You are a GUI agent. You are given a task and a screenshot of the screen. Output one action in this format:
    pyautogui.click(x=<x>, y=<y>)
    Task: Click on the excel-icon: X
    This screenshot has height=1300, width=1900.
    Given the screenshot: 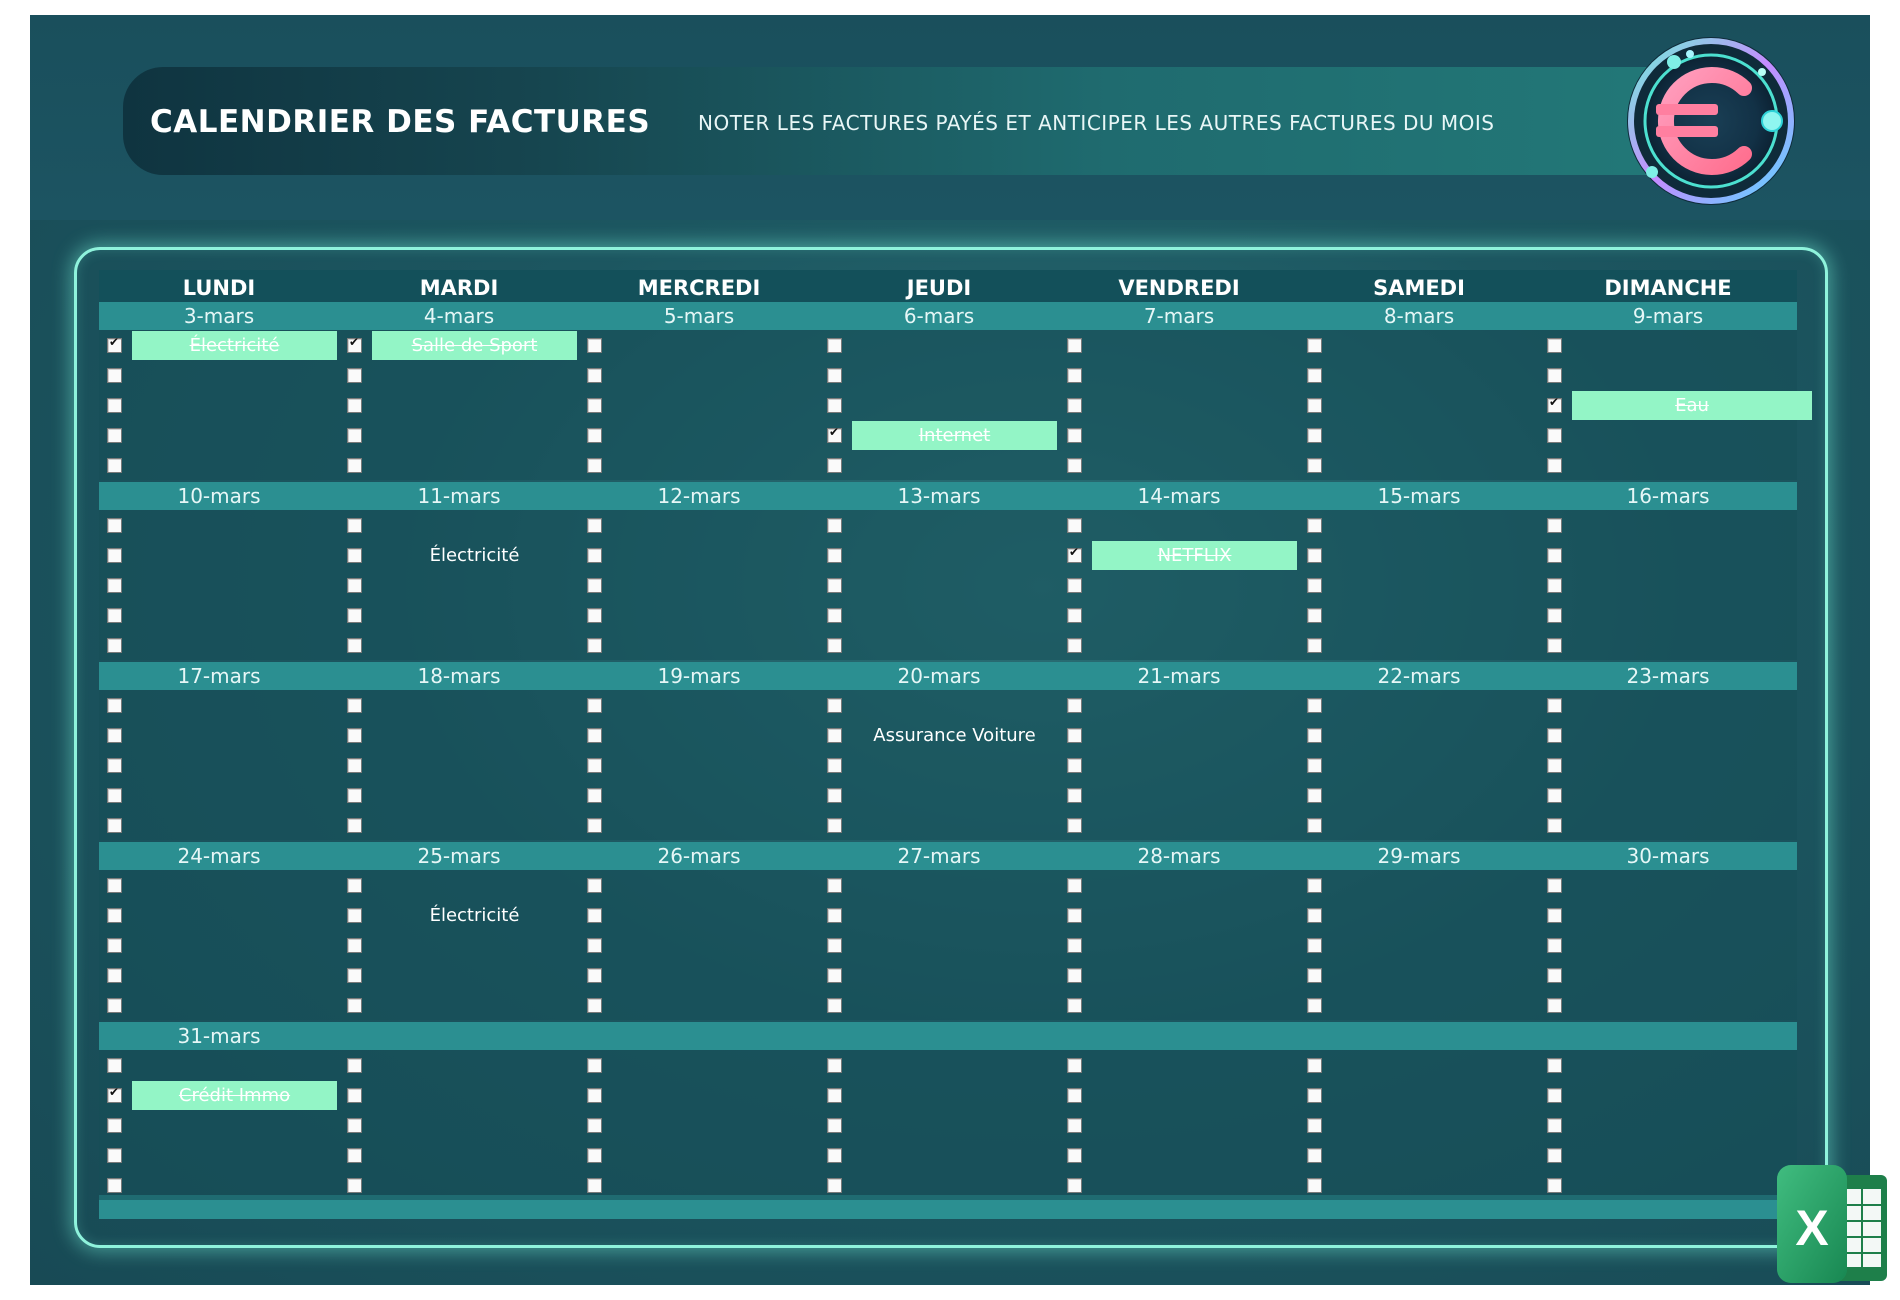 What is the action you would take?
    pyautogui.click(x=1832, y=1226)
    